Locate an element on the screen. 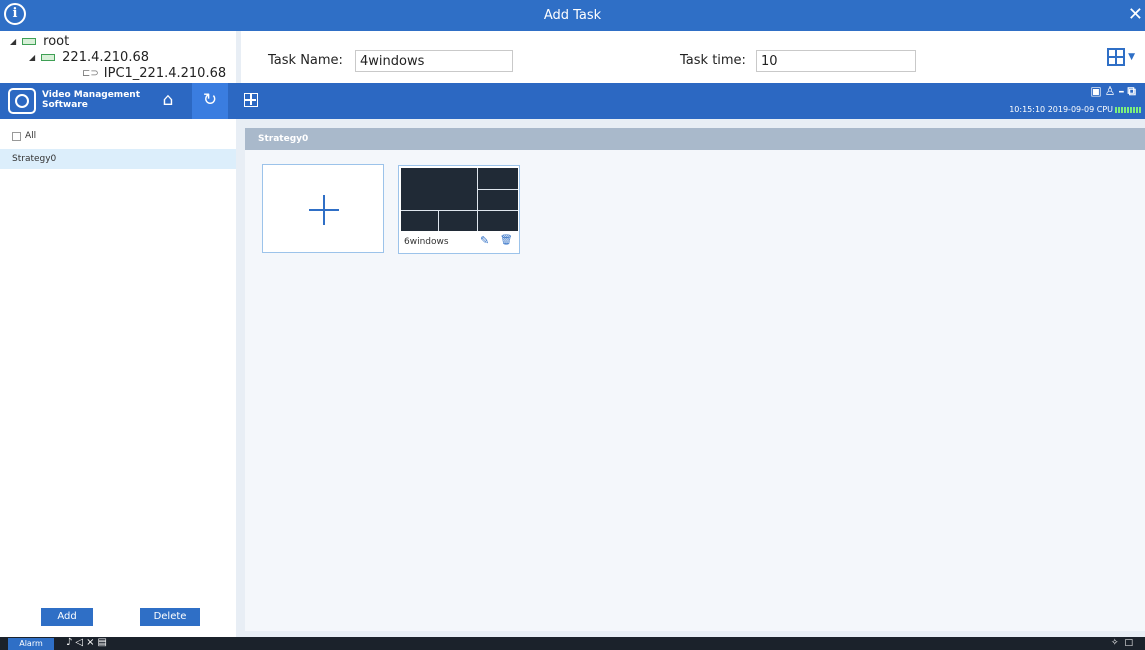 This screenshot has height=650, width=1145. dialog-title-bar: i Add Task ✕ is located at coordinates (572, 15).